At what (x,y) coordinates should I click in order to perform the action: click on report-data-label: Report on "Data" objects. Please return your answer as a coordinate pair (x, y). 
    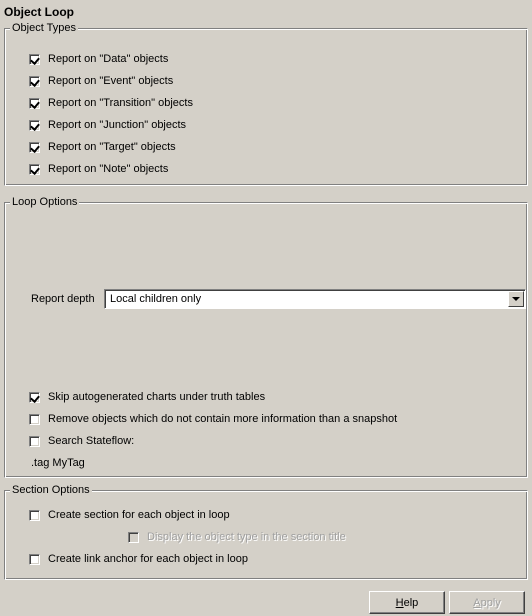
    Looking at the image, I should click on (108, 59).